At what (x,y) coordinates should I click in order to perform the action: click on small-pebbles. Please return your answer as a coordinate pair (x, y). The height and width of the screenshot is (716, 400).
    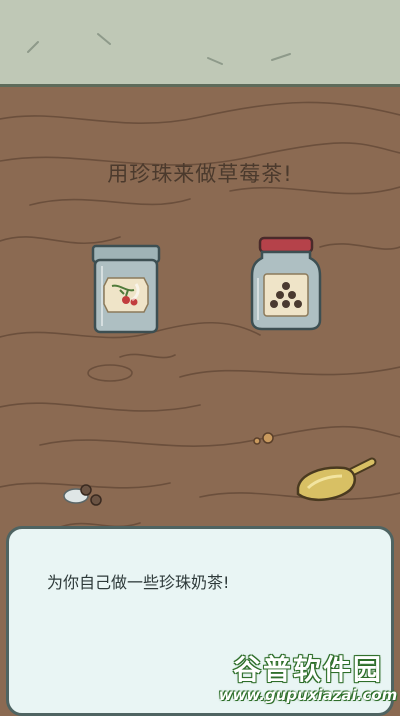
    Looking at the image, I should click on (265, 438).